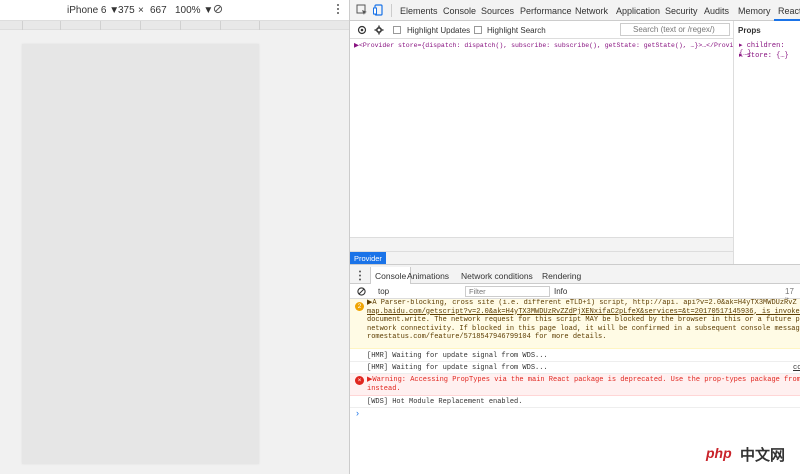 This screenshot has height=474, width=800. What do you see at coordinates (445, 402) in the screenshot?
I see `log-text: [WDS] Hot Module Replacement enabled.` at bounding box center [445, 402].